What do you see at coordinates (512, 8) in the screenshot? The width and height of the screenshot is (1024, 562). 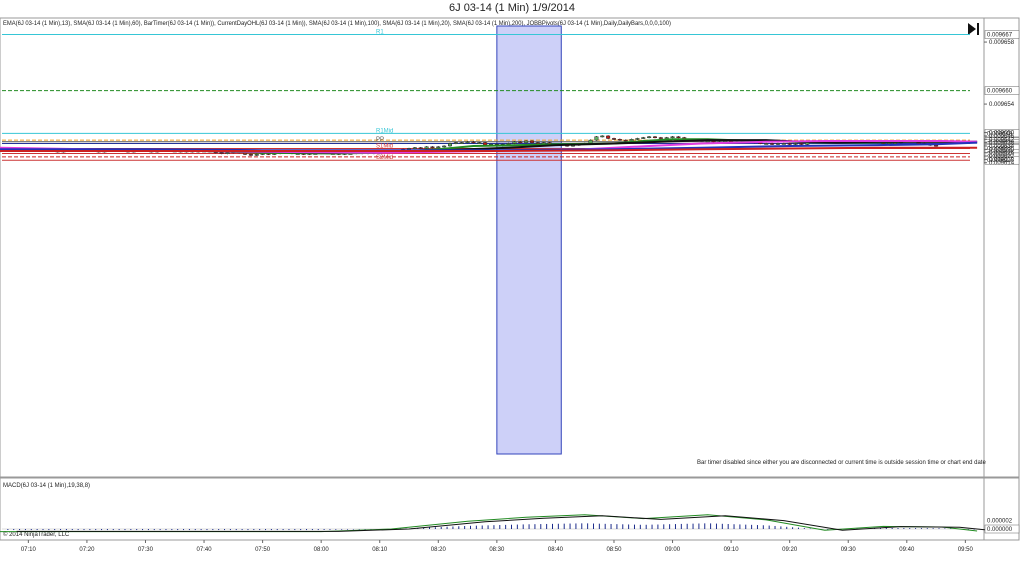 I see `chart-title: 6J 03-14 (1 Min) 1/9/2014` at bounding box center [512, 8].